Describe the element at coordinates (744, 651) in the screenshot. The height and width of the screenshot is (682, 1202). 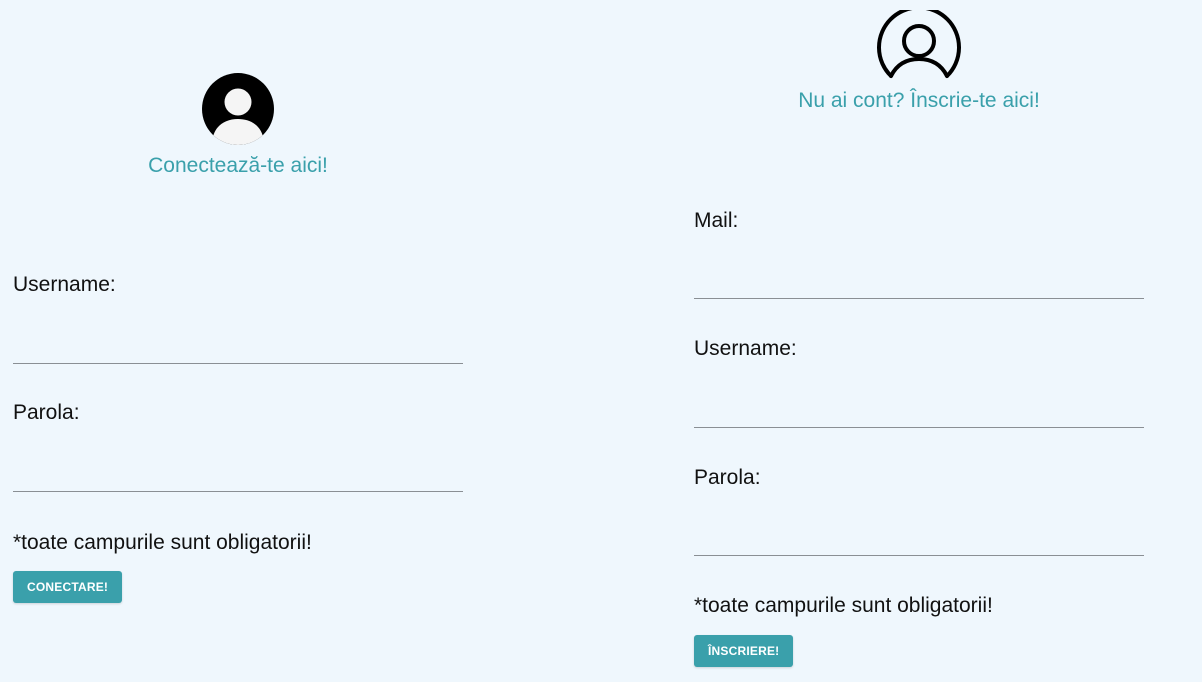
I see `signup-button: ÎNSCRIERE!` at that location.